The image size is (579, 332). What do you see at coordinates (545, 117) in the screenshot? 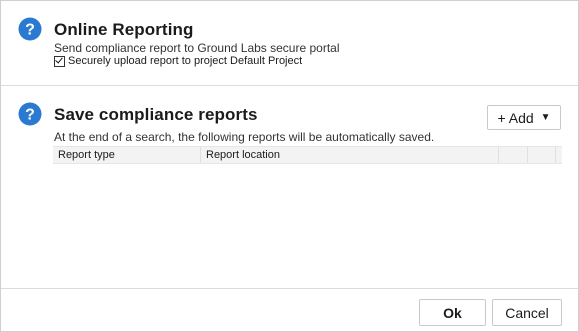
I see `chevron-down-icon: ▼` at bounding box center [545, 117].